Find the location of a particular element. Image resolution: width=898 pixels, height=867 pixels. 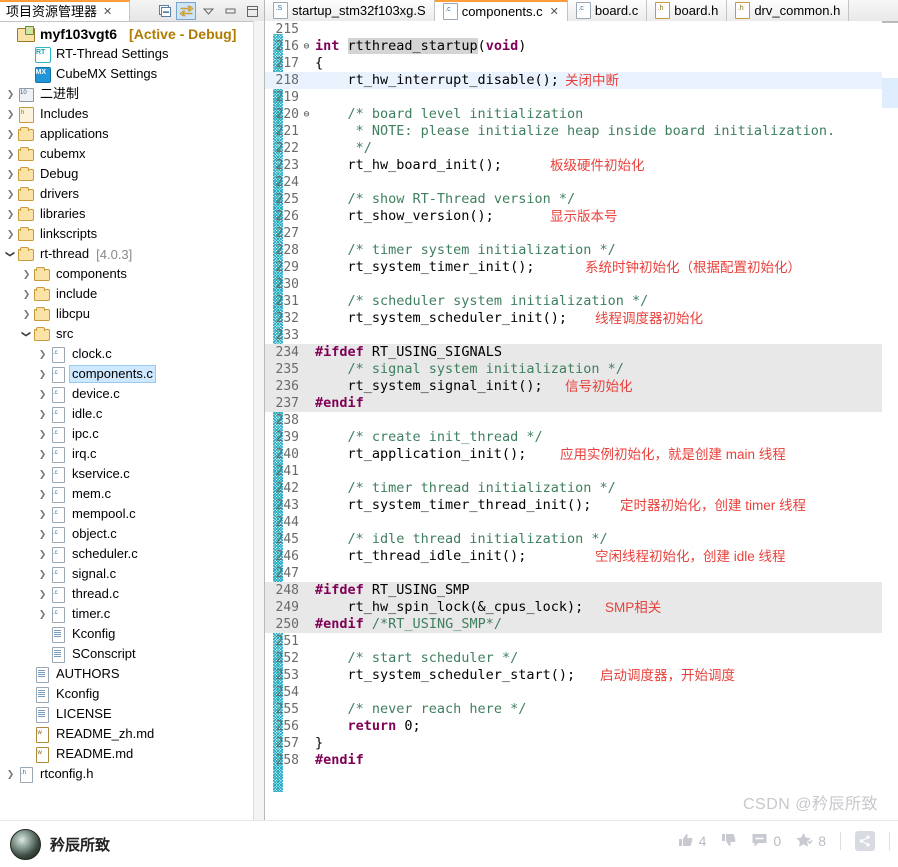

tree-item: w README.md is located at coordinates (127, 754).